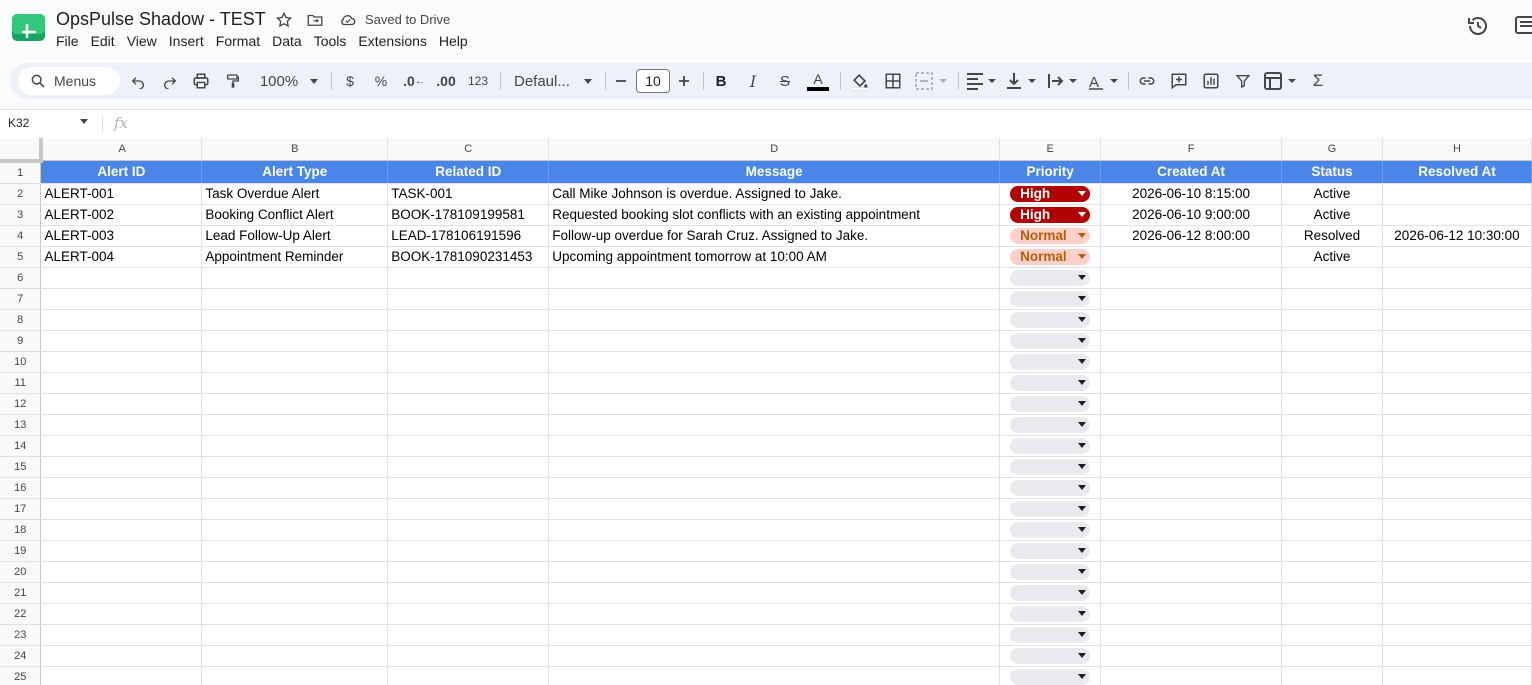 Image resolution: width=1532 pixels, height=685 pixels. What do you see at coordinates (21, 488) in the screenshot?
I see `row-header: 16` at bounding box center [21, 488].